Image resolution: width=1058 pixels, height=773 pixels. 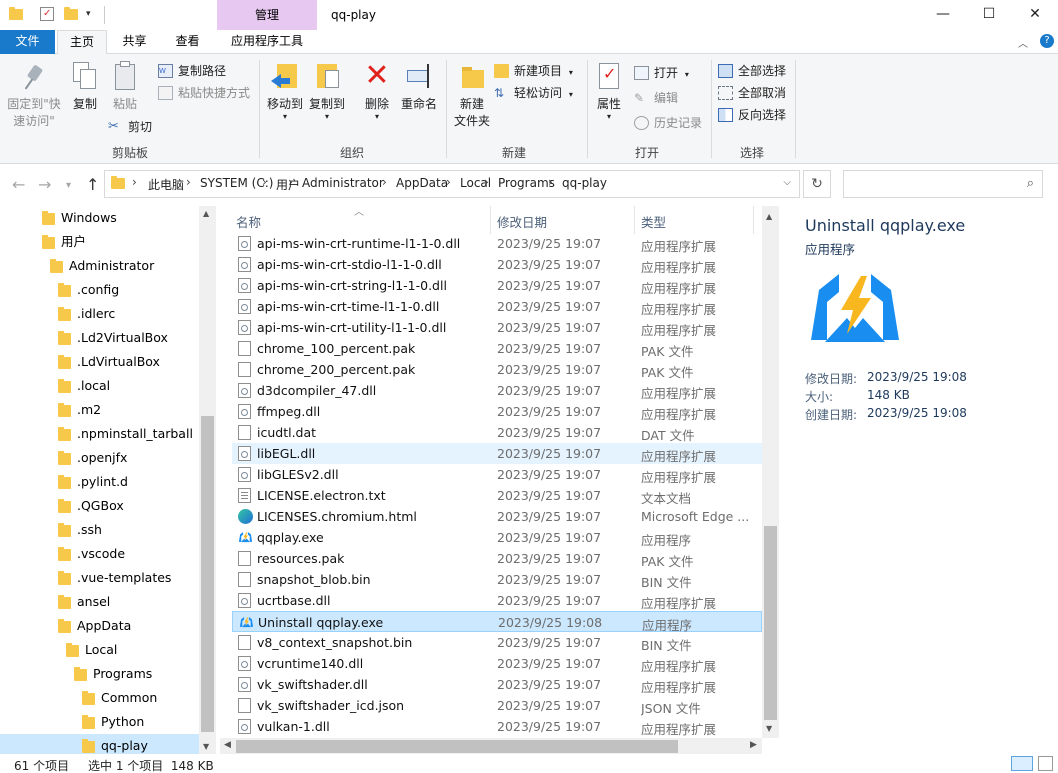 What do you see at coordinates (267, 42) in the screenshot?
I see `tab-app-tools: 应用程序工具` at bounding box center [267, 42].